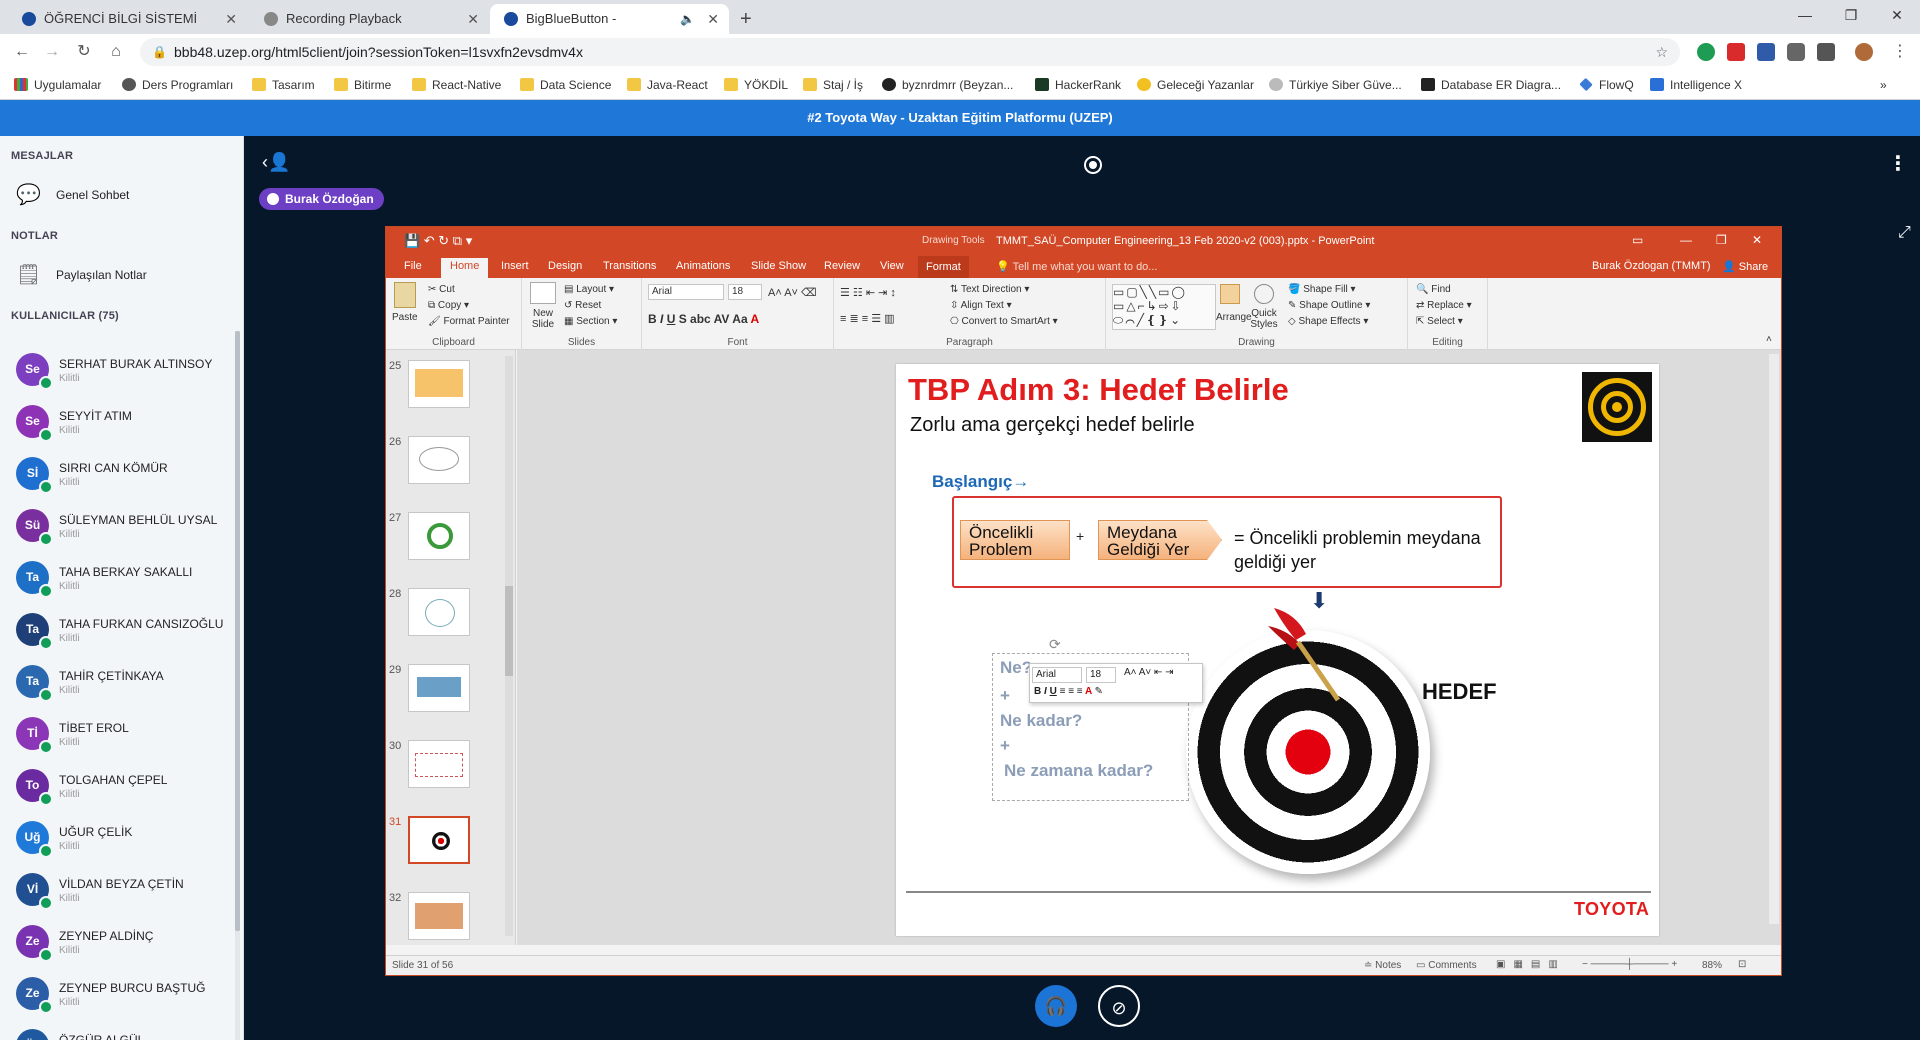 The width and height of the screenshot is (1920, 1040). Describe the element at coordinates (842, 266) in the screenshot. I see `ppt-tab-review: Review` at that location.